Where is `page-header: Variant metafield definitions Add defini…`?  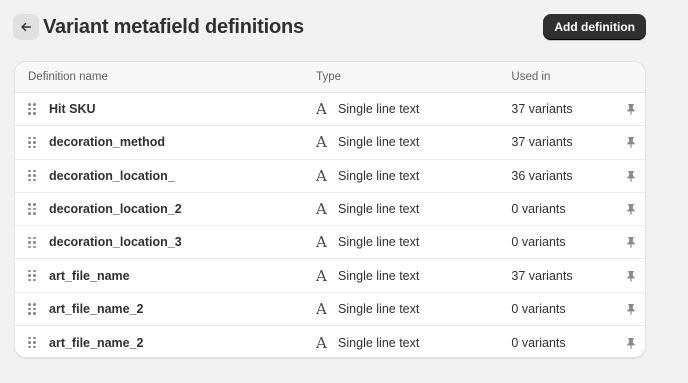 page-header: Variant metafield definitions Add defini… is located at coordinates (329, 27).